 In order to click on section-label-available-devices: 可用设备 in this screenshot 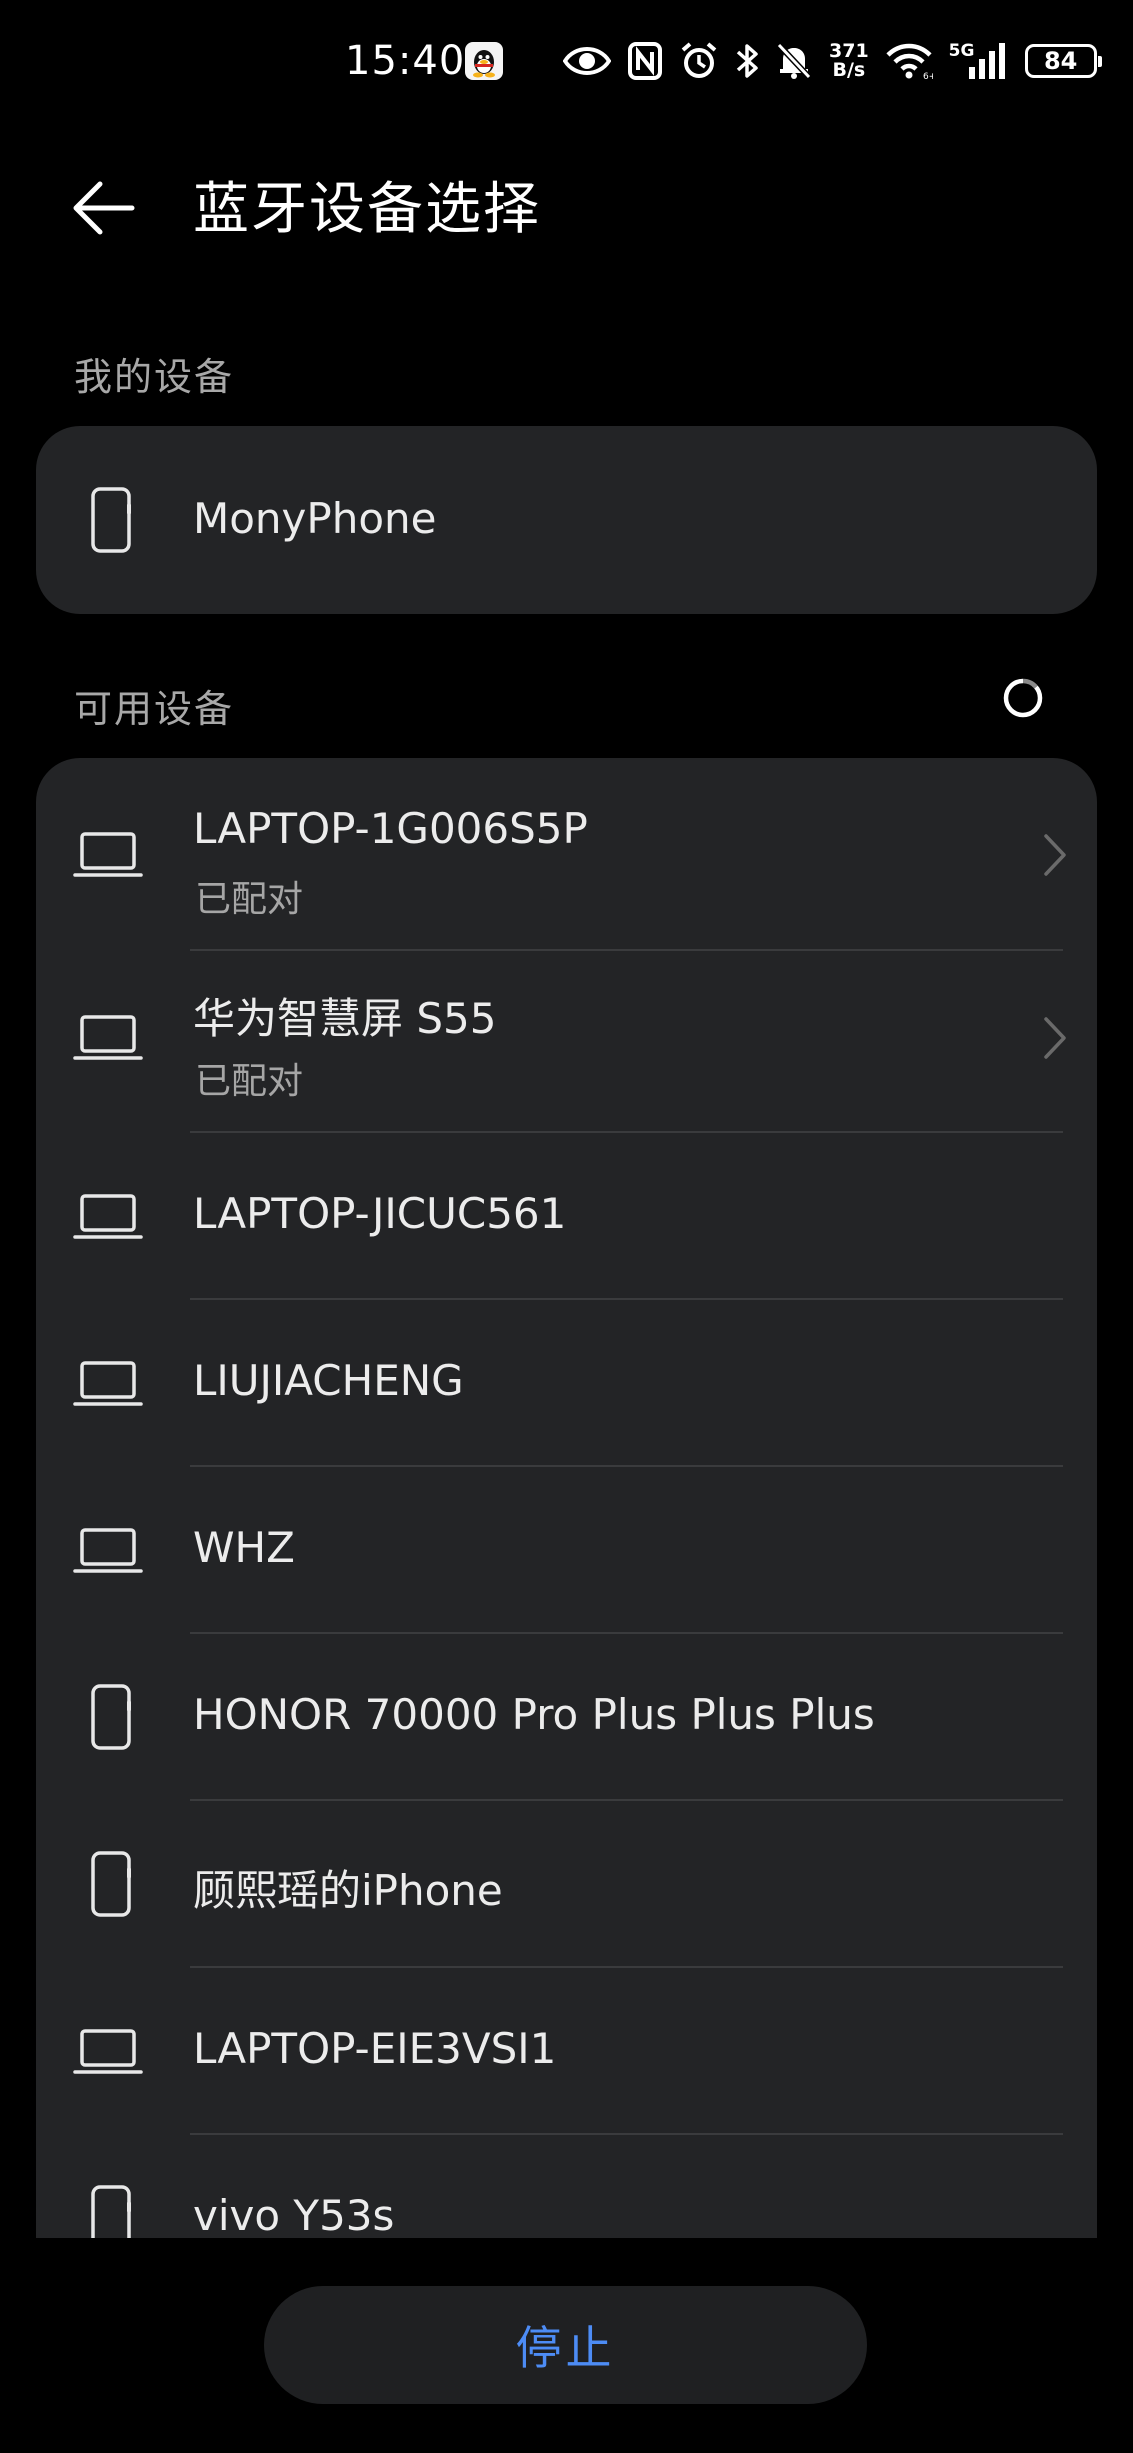, I will do `click(154, 709)`.